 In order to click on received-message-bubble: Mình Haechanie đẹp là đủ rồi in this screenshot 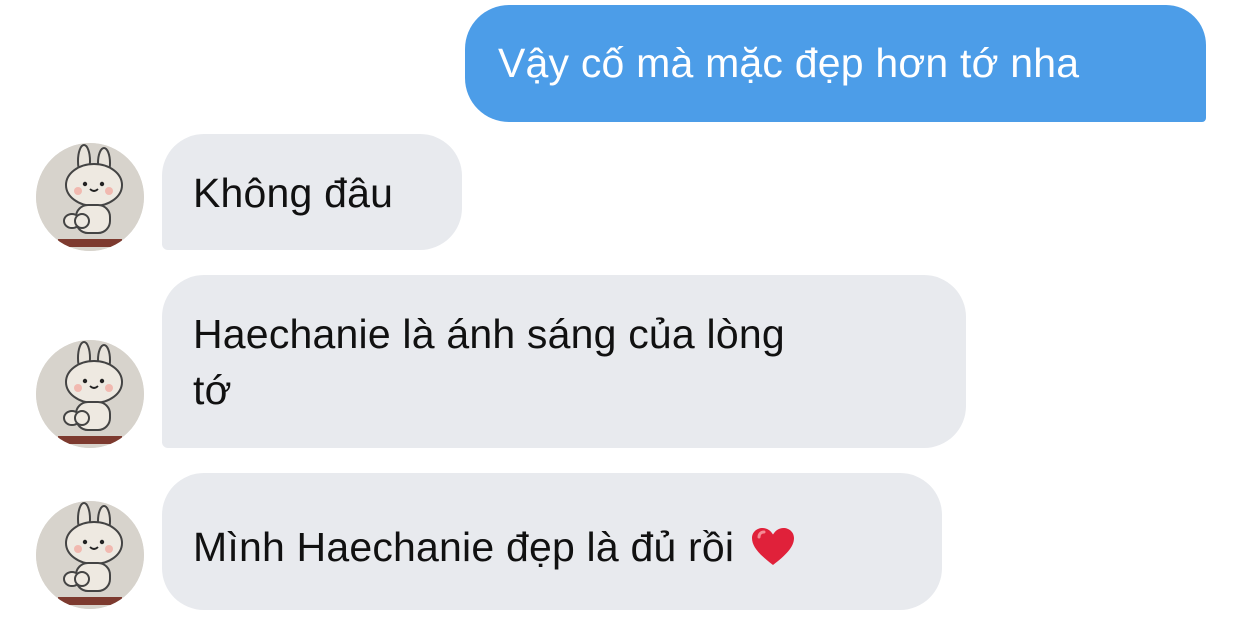, I will do `click(552, 541)`.